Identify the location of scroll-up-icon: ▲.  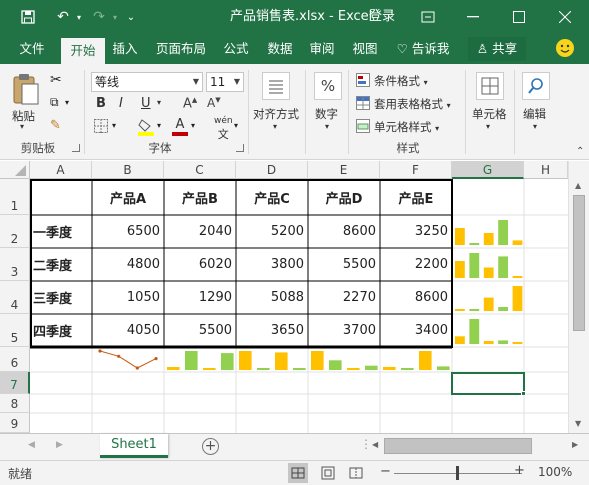
(578, 185).